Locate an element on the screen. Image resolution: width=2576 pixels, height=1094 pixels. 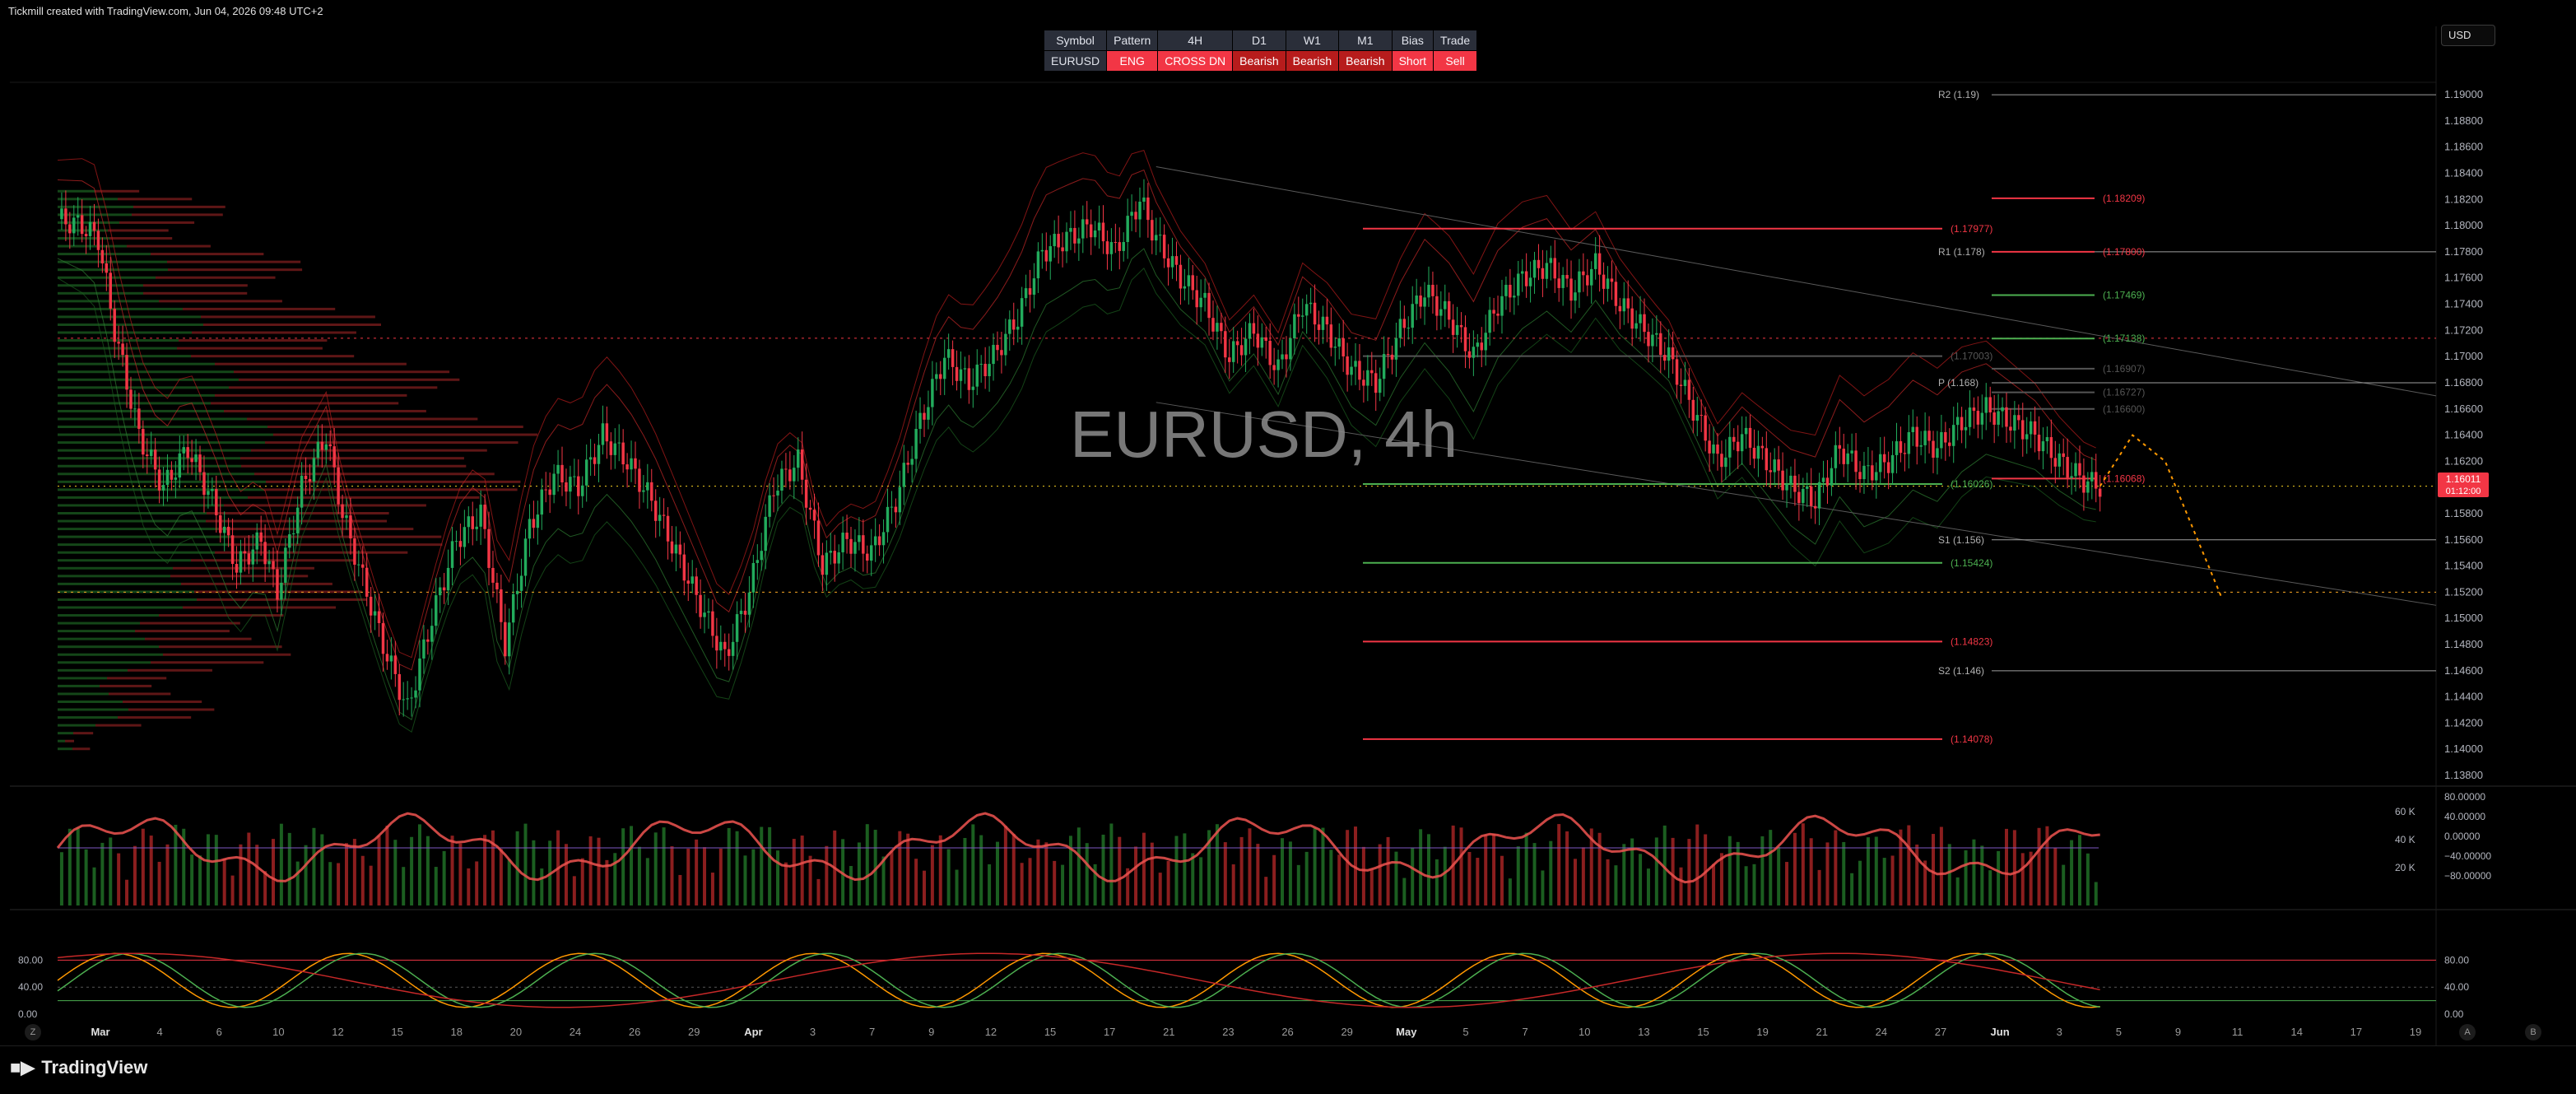
pivot-label: R1 (1.178) is located at coordinates (1961, 252).